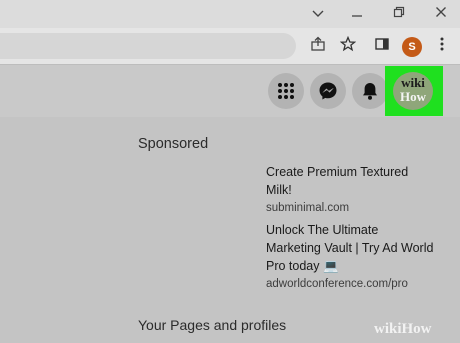  Describe the element at coordinates (351, 181) in the screenshot. I see `ad-title-1: Create Premium Textured Milk!` at that location.